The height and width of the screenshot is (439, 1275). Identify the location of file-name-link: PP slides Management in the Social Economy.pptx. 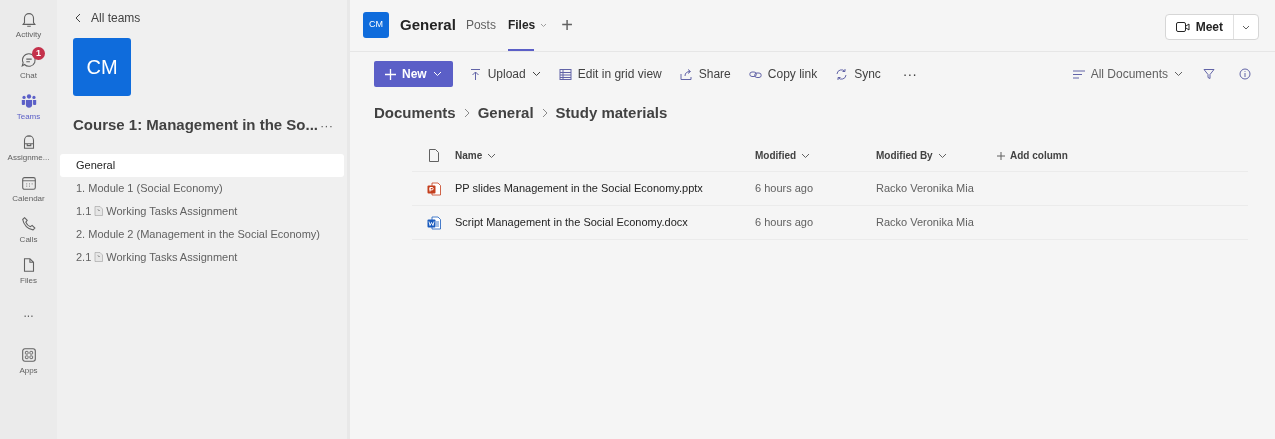
(579, 188).